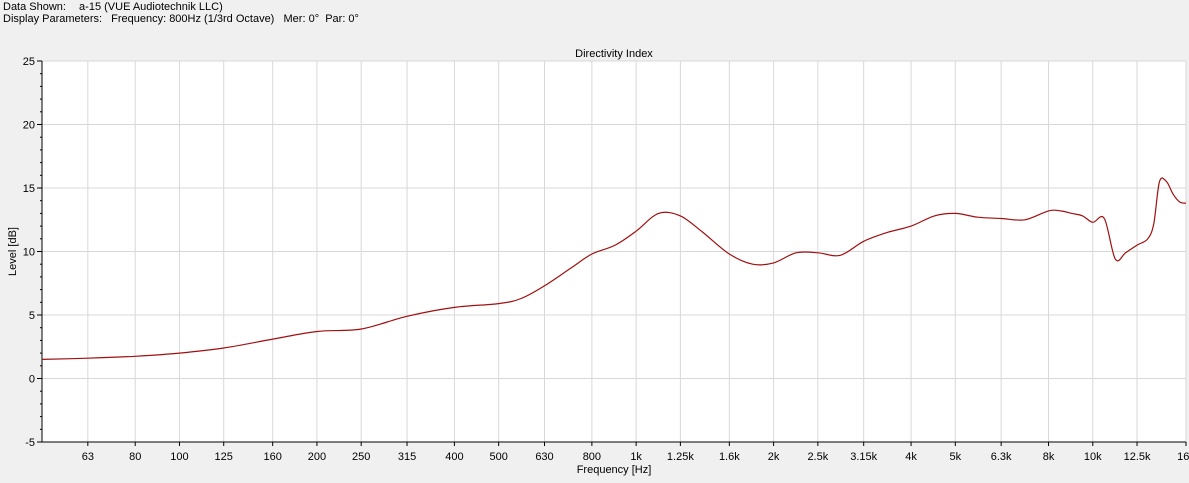 The width and height of the screenshot is (1189, 483). Describe the element at coordinates (774, 457) in the screenshot. I see `x-tick-label: 2k` at that location.